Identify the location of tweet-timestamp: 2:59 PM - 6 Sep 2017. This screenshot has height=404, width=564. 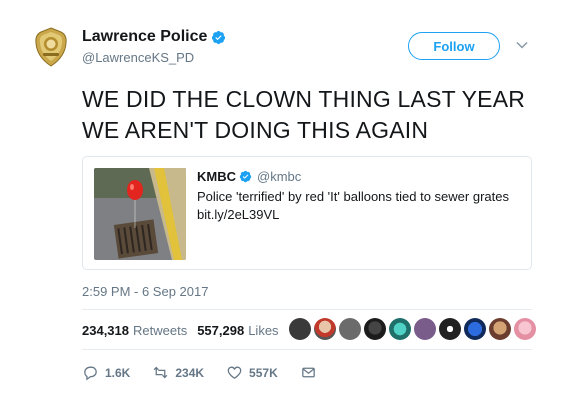
(145, 291).